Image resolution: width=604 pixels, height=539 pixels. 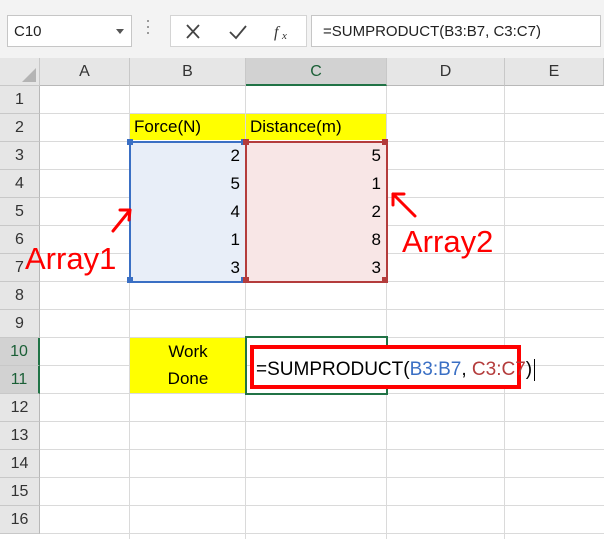 What do you see at coordinates (284, 36) in the screenshot?
I see `svg-text: x` at bounding box center [284, 36].